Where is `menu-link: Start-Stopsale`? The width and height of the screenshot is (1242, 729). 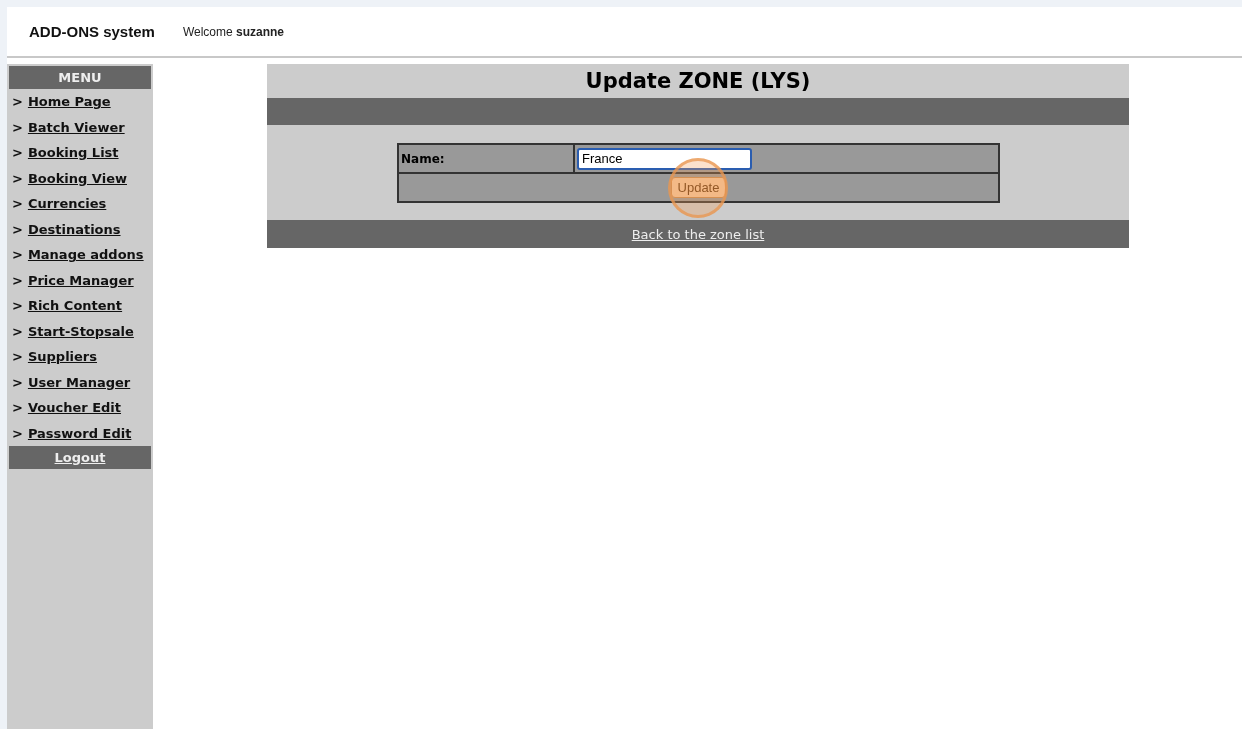
menu-link: Start-Stopsale is located at coordinates (80, 331).